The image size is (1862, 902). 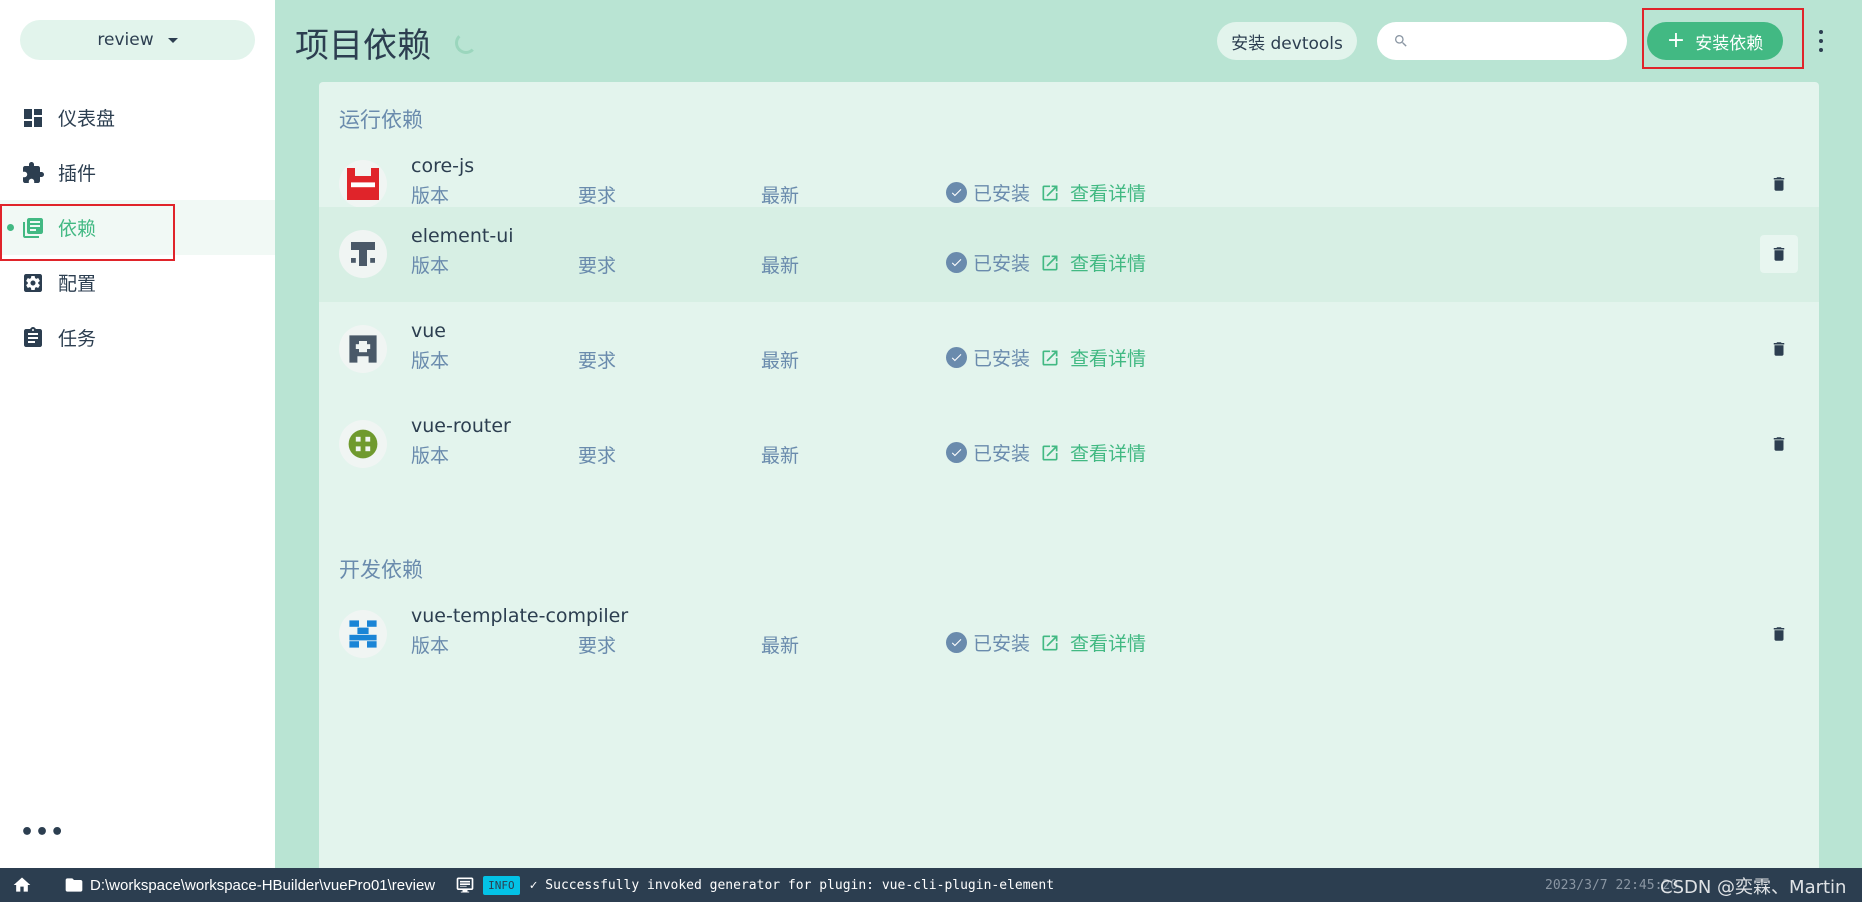 What do you see at coordinates (465, 885) in the screenshot?
I see `console-icon` at bounding box center [465, 885].